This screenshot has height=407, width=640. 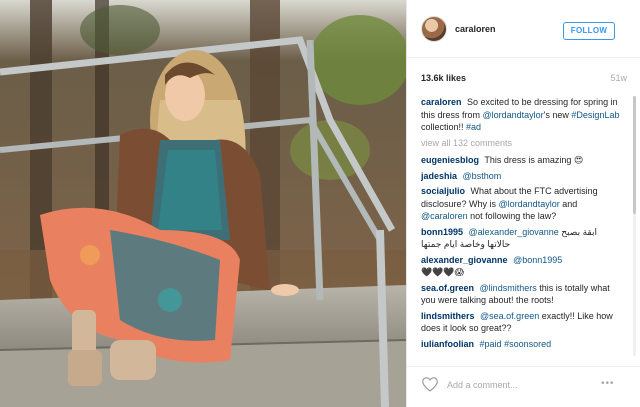 What do you see at coordinates (464, 260) in the screenshot?
I see `comment-username: alexander_giovanne` at bounding box center [464, 260].